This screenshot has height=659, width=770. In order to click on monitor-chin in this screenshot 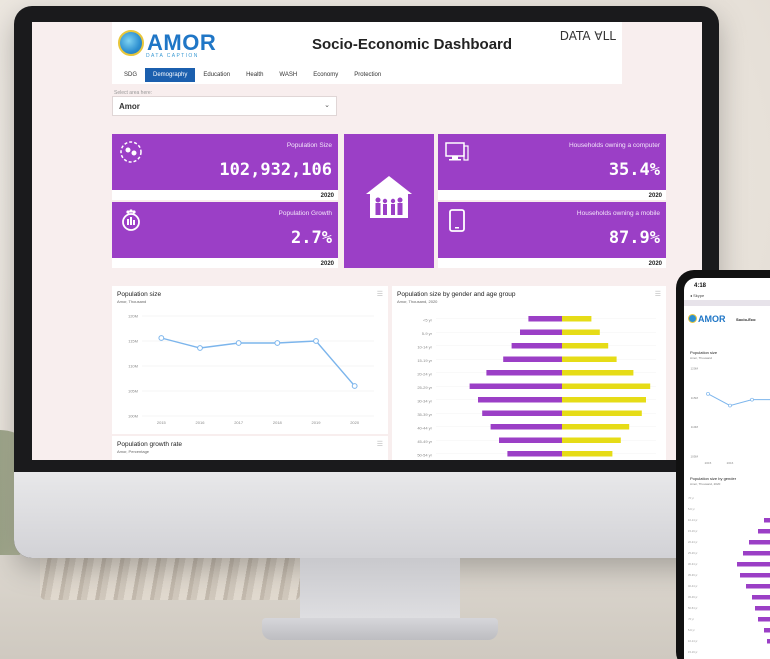, I will do `click(366, 515)`.